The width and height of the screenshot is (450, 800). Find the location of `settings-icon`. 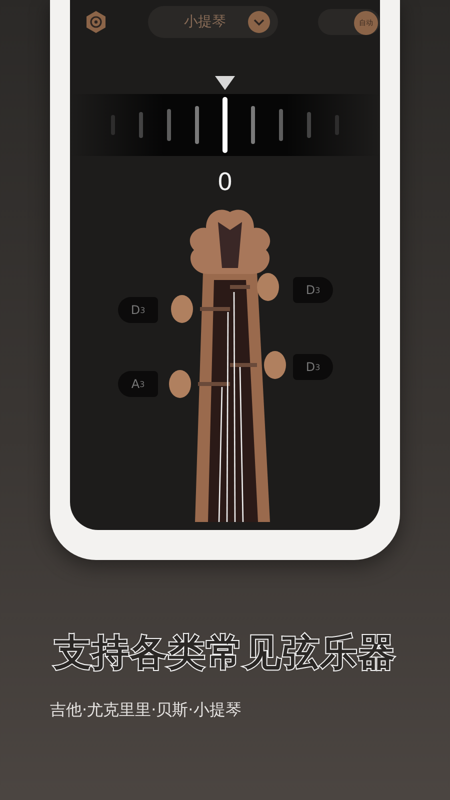

settings-icon is located at coordinates (96, 22).